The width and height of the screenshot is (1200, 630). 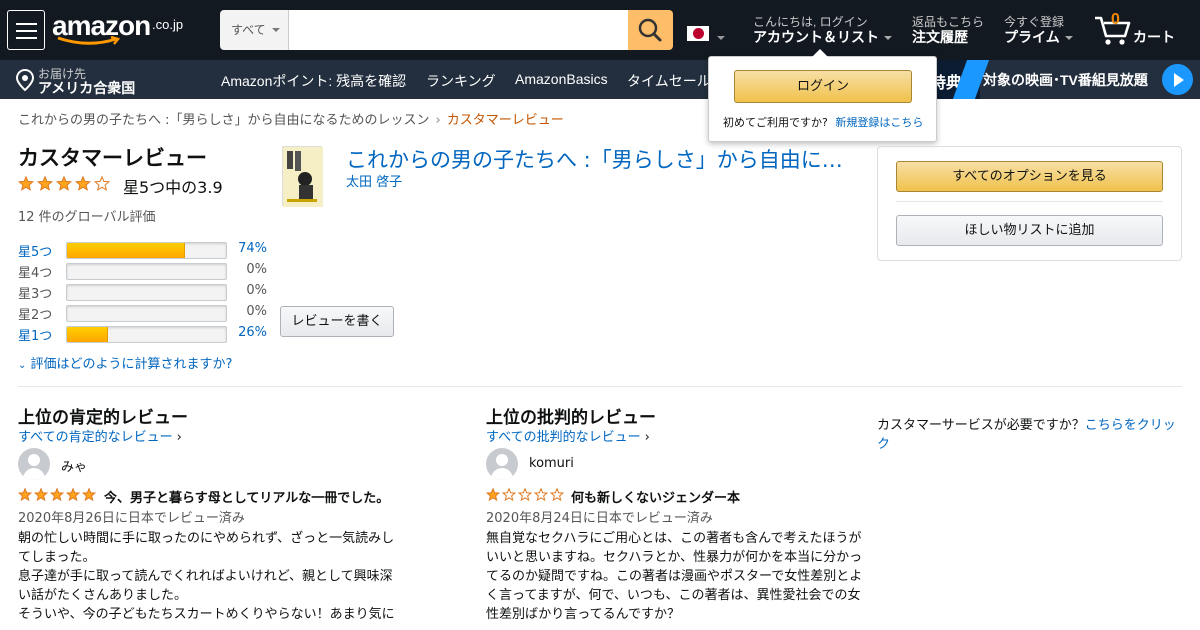 What do you see at coordinates (1177, 79) in the screenshot?
I see `play-icon` at bounding box center [1177, 79].